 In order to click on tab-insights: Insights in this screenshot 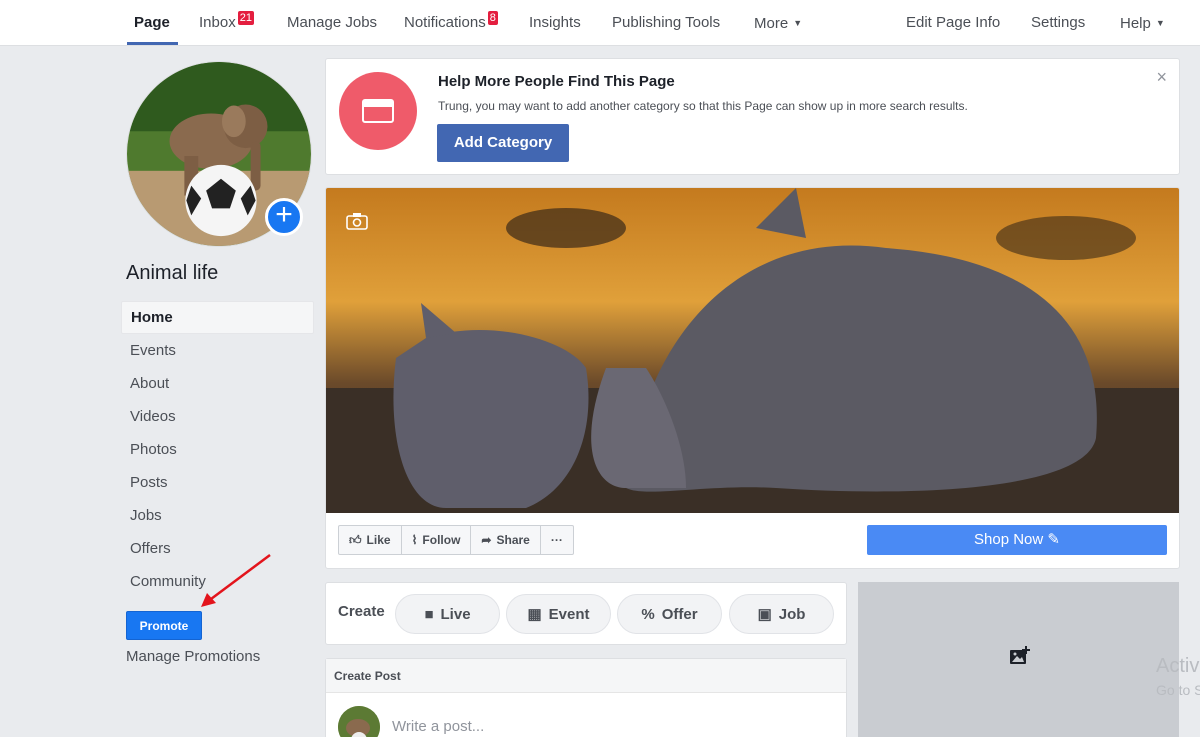, I will do `click(555, 23)`.